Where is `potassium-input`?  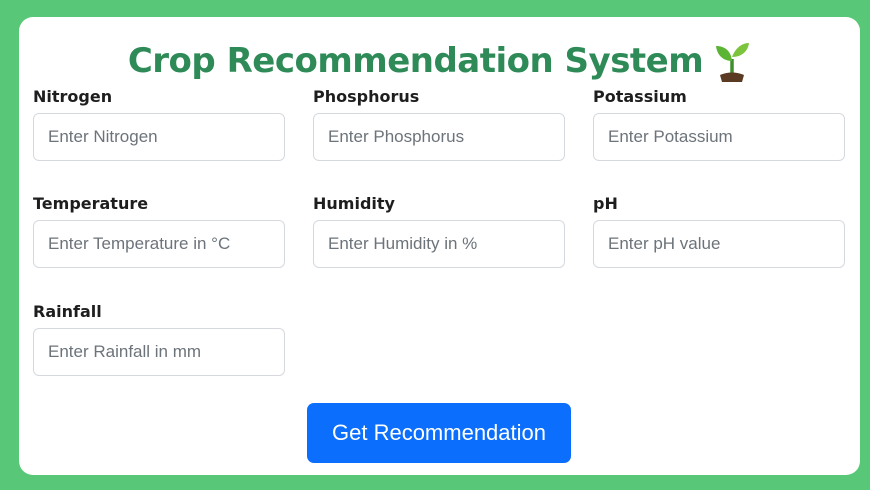
potassium-input is located at coordinates (719, 137).